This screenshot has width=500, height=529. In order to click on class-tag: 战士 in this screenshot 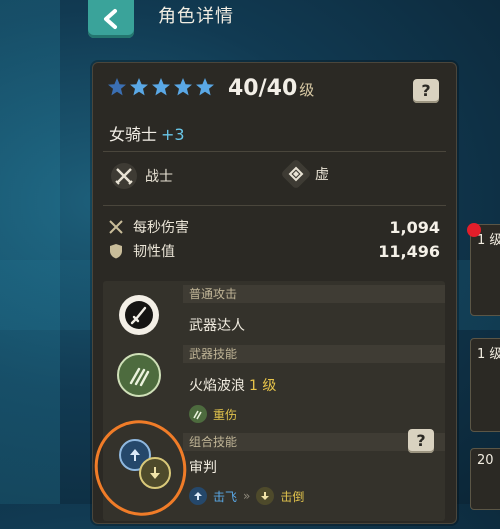, I will do `click(142, 176)`.